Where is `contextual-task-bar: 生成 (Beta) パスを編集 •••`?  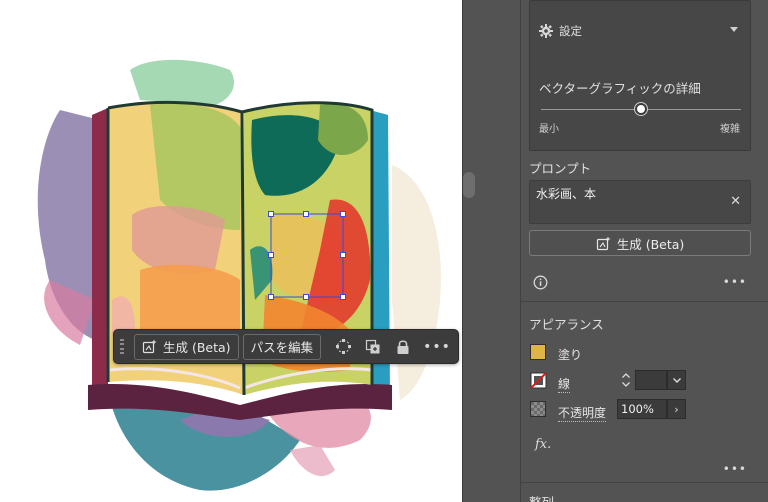 contextual-task-bar: 生成 (Beta) パスを編集 ••• is located at coordinates (286, 346).